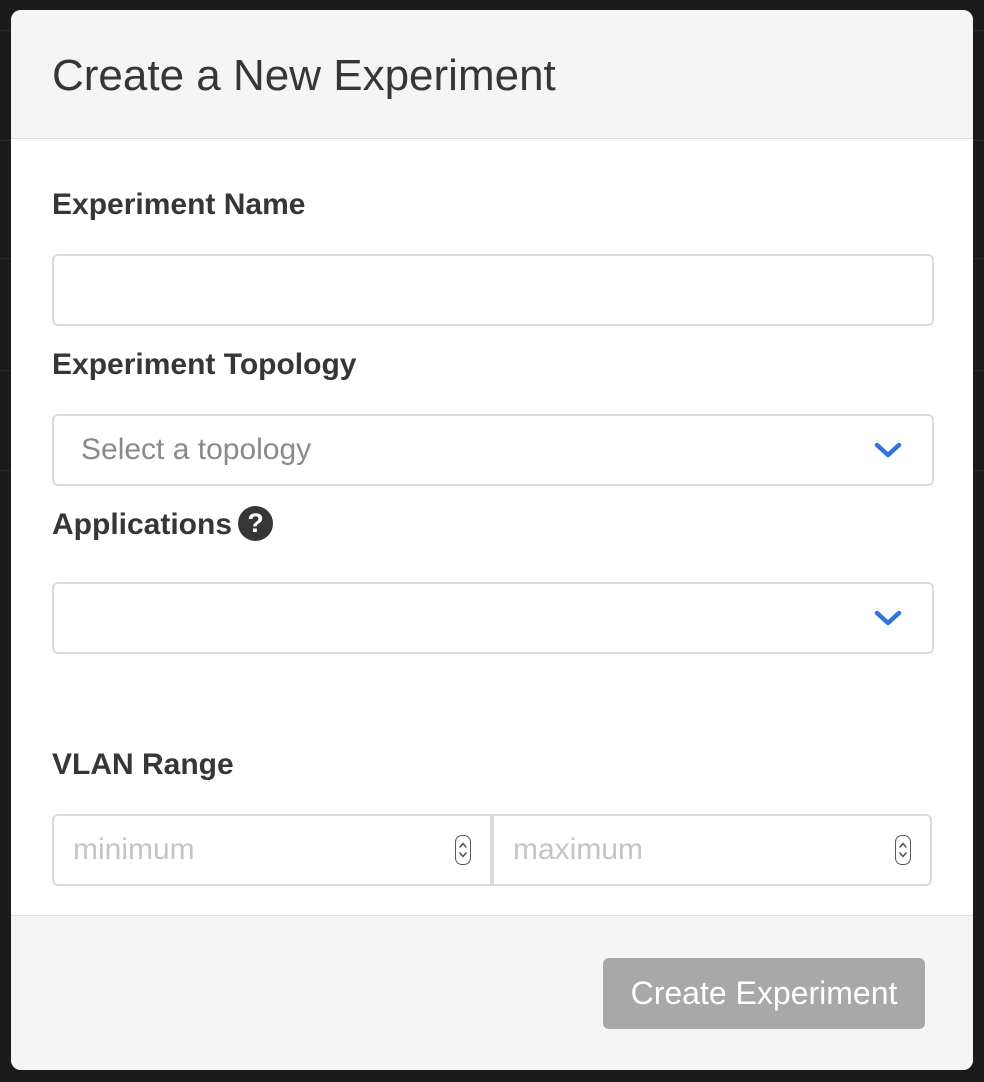 This screenshot has height=1082, width=984. Describe the element at coordinates (256, 523) in the screenshot. I see `help-icon: ?` at that location.